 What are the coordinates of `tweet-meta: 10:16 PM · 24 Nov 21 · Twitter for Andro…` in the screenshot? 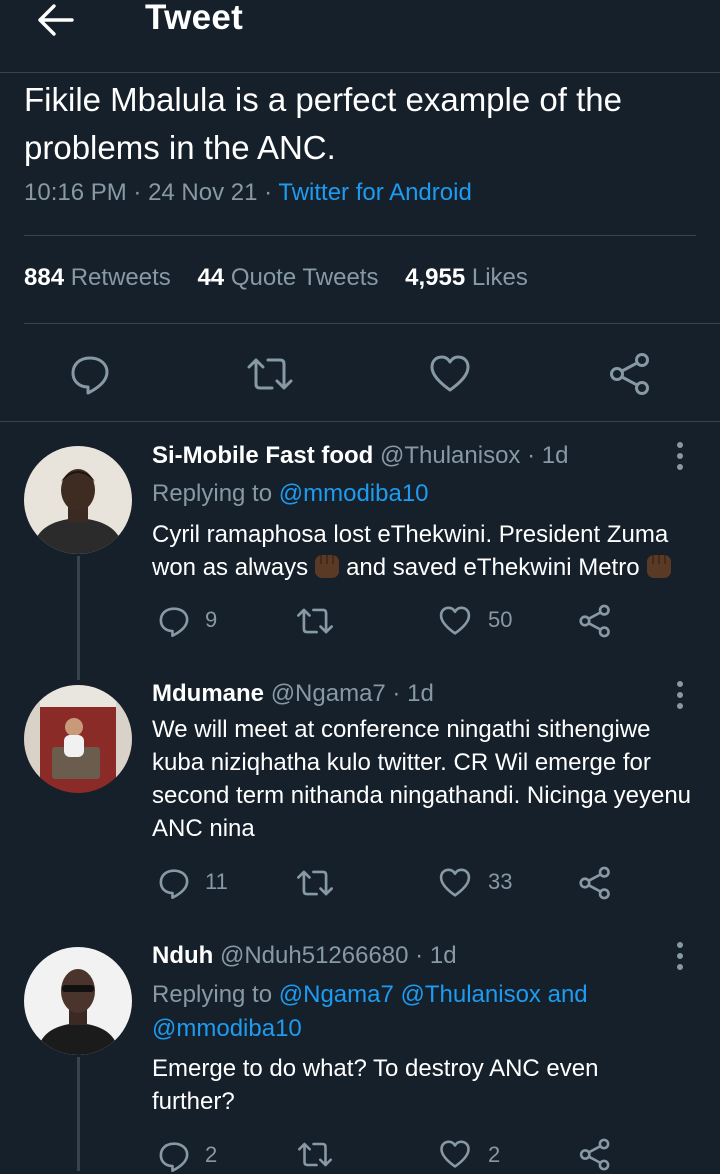 It's located at (248, 193).